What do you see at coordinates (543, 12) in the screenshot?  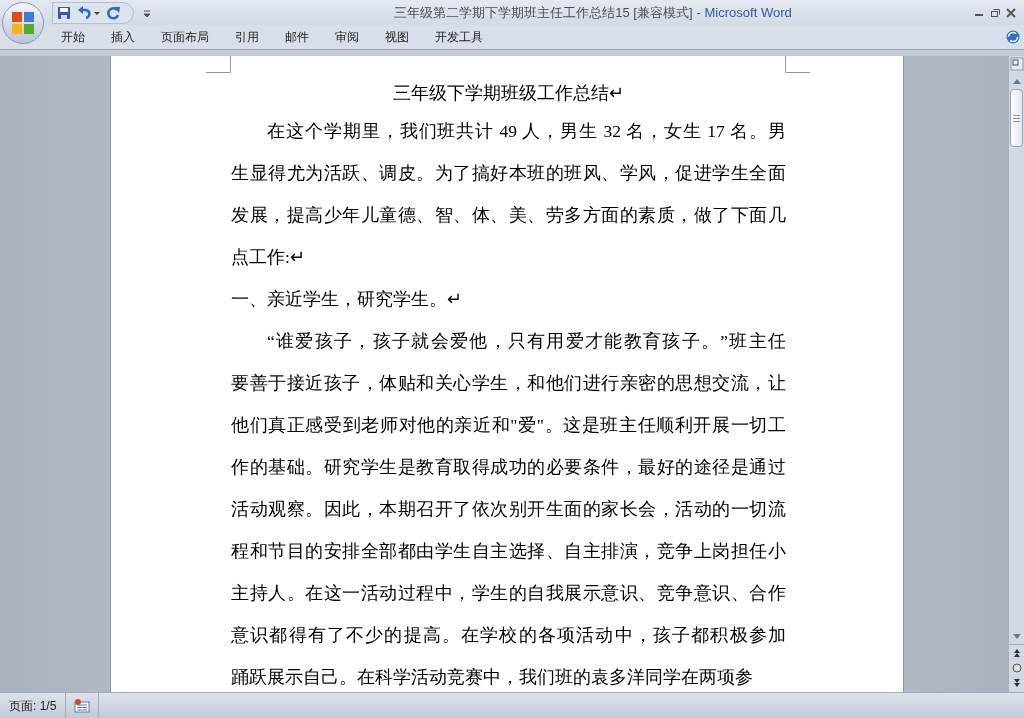 I see `window-title: 三年级第二学期下学期班主任工作总结15 [兼容模式]` at bounding box center [543, 12].